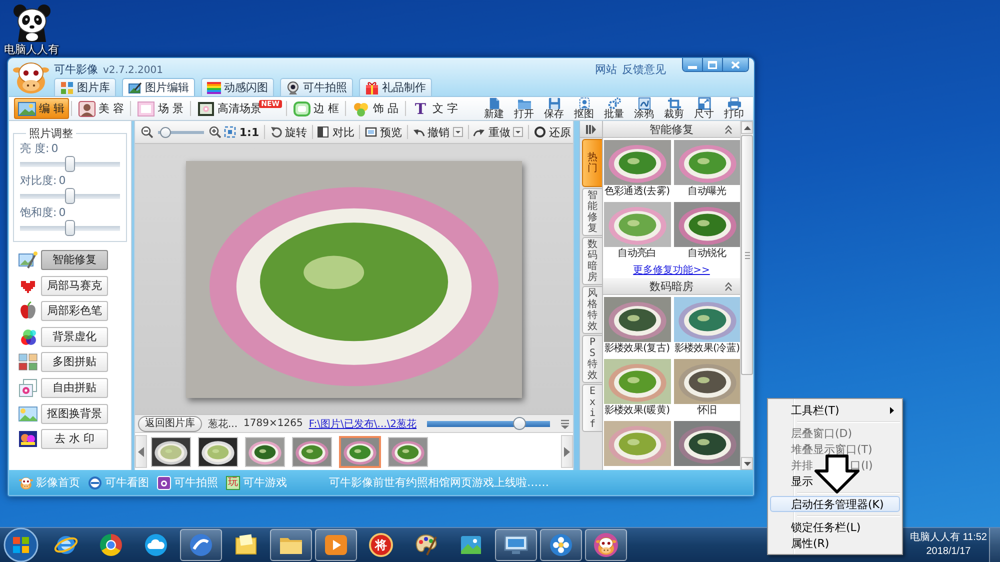 The width and height of the screenshot is (1000, 562). I want to click on view-button: 重做, so click(498, 132).